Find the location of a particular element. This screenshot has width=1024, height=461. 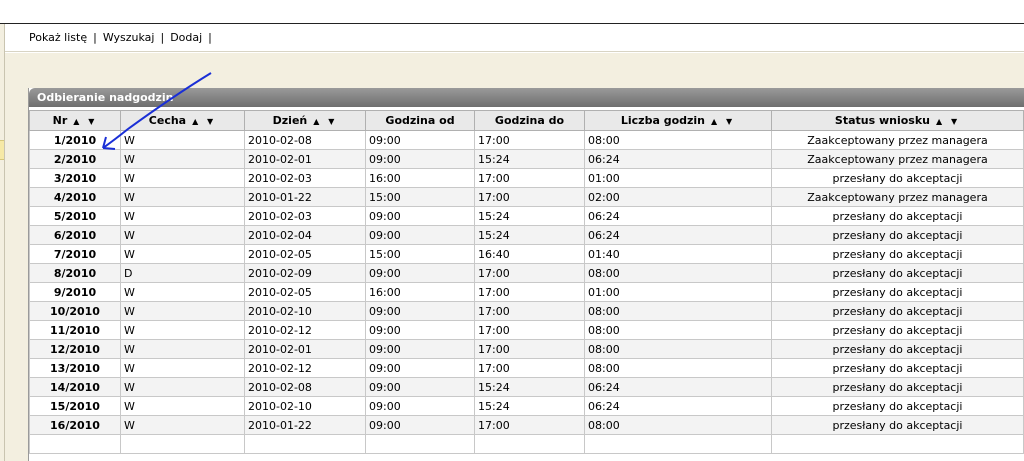

cell-nr: 8/2010 is located at coordinates (75, 273).